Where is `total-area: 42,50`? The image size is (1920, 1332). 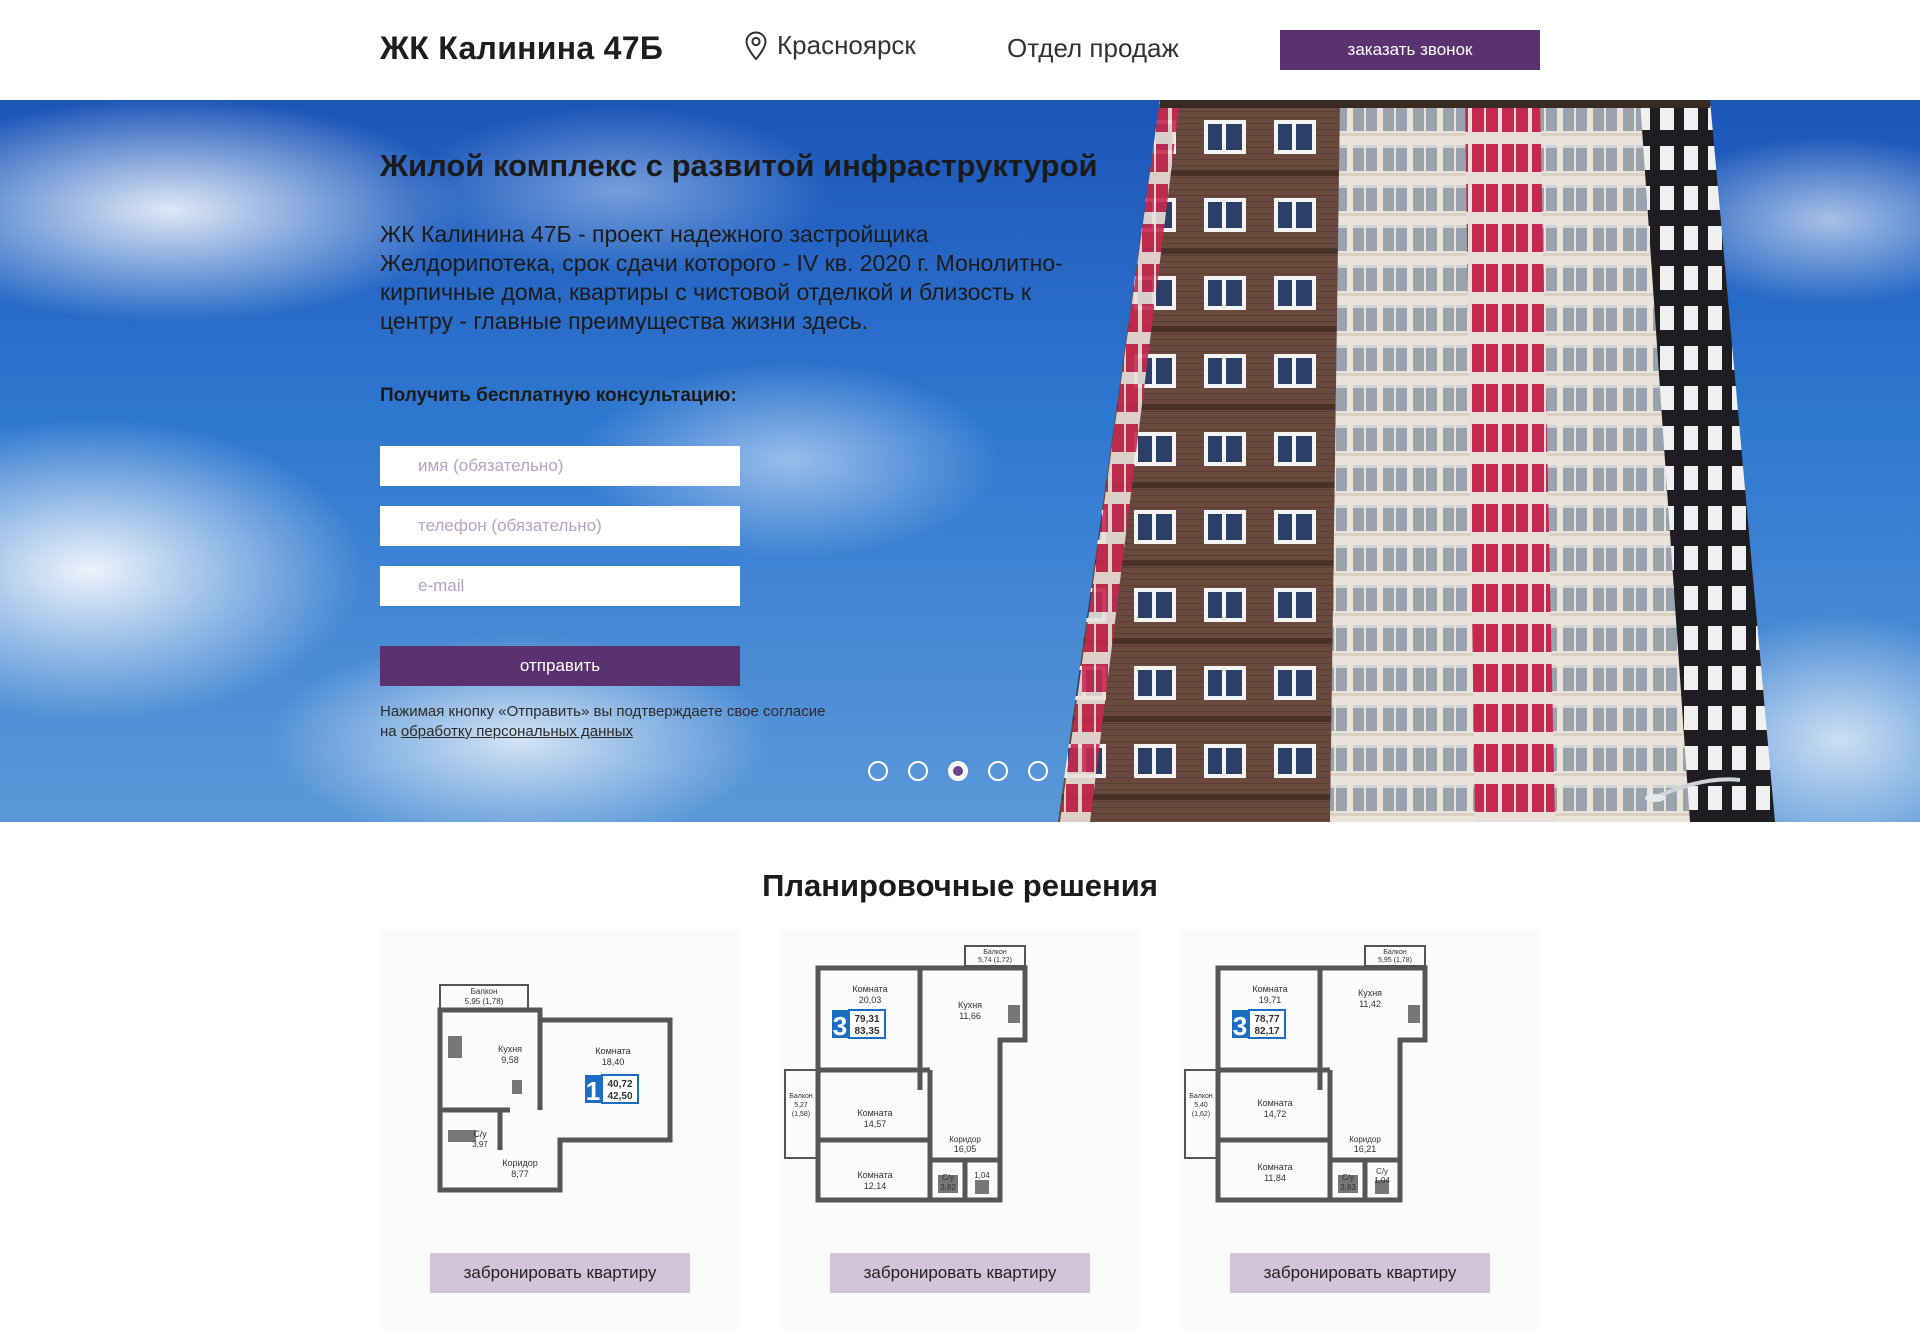
total-area: 42,50 is located at coordinates (619, 1096).